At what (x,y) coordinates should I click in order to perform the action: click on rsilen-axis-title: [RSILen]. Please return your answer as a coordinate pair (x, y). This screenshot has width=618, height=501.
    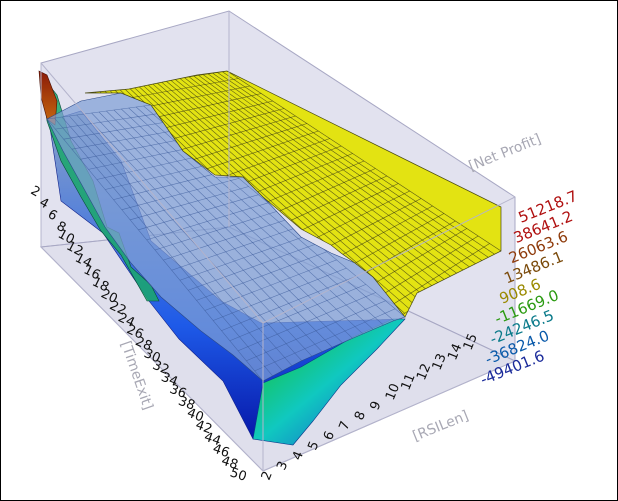
    Looking at the image, I should click on (441, 426).